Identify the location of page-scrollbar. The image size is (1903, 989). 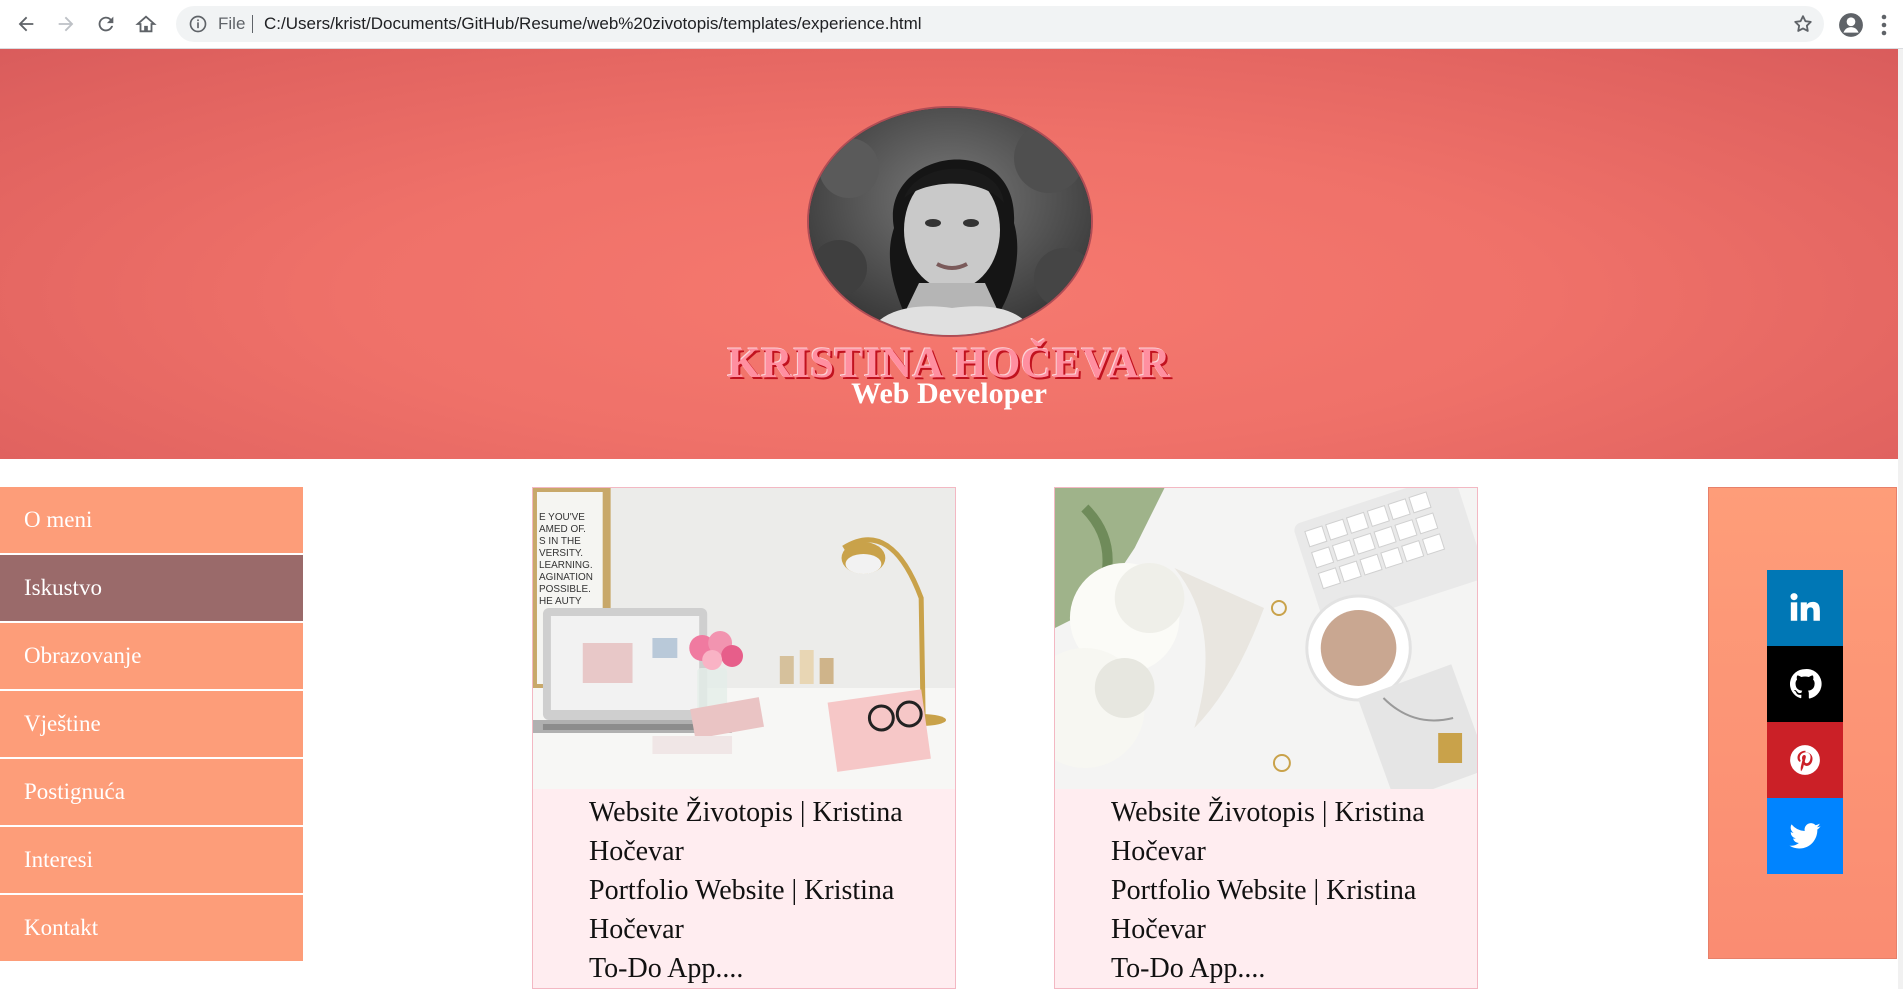
(1900, 519).